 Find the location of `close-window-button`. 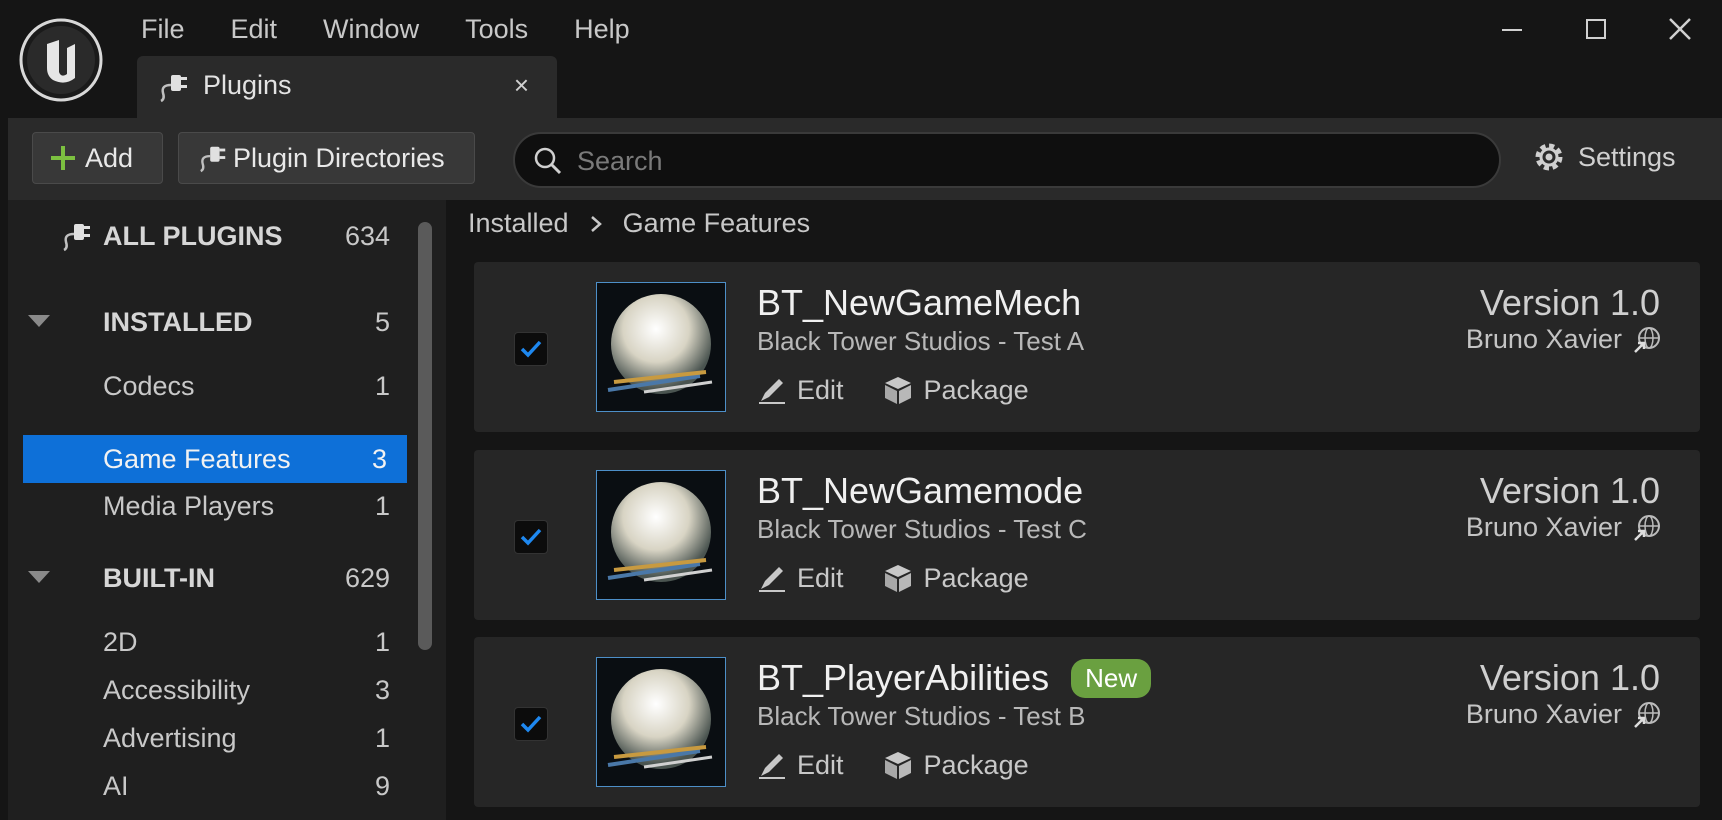

close-window-button is located at coordinates (1680, 29).